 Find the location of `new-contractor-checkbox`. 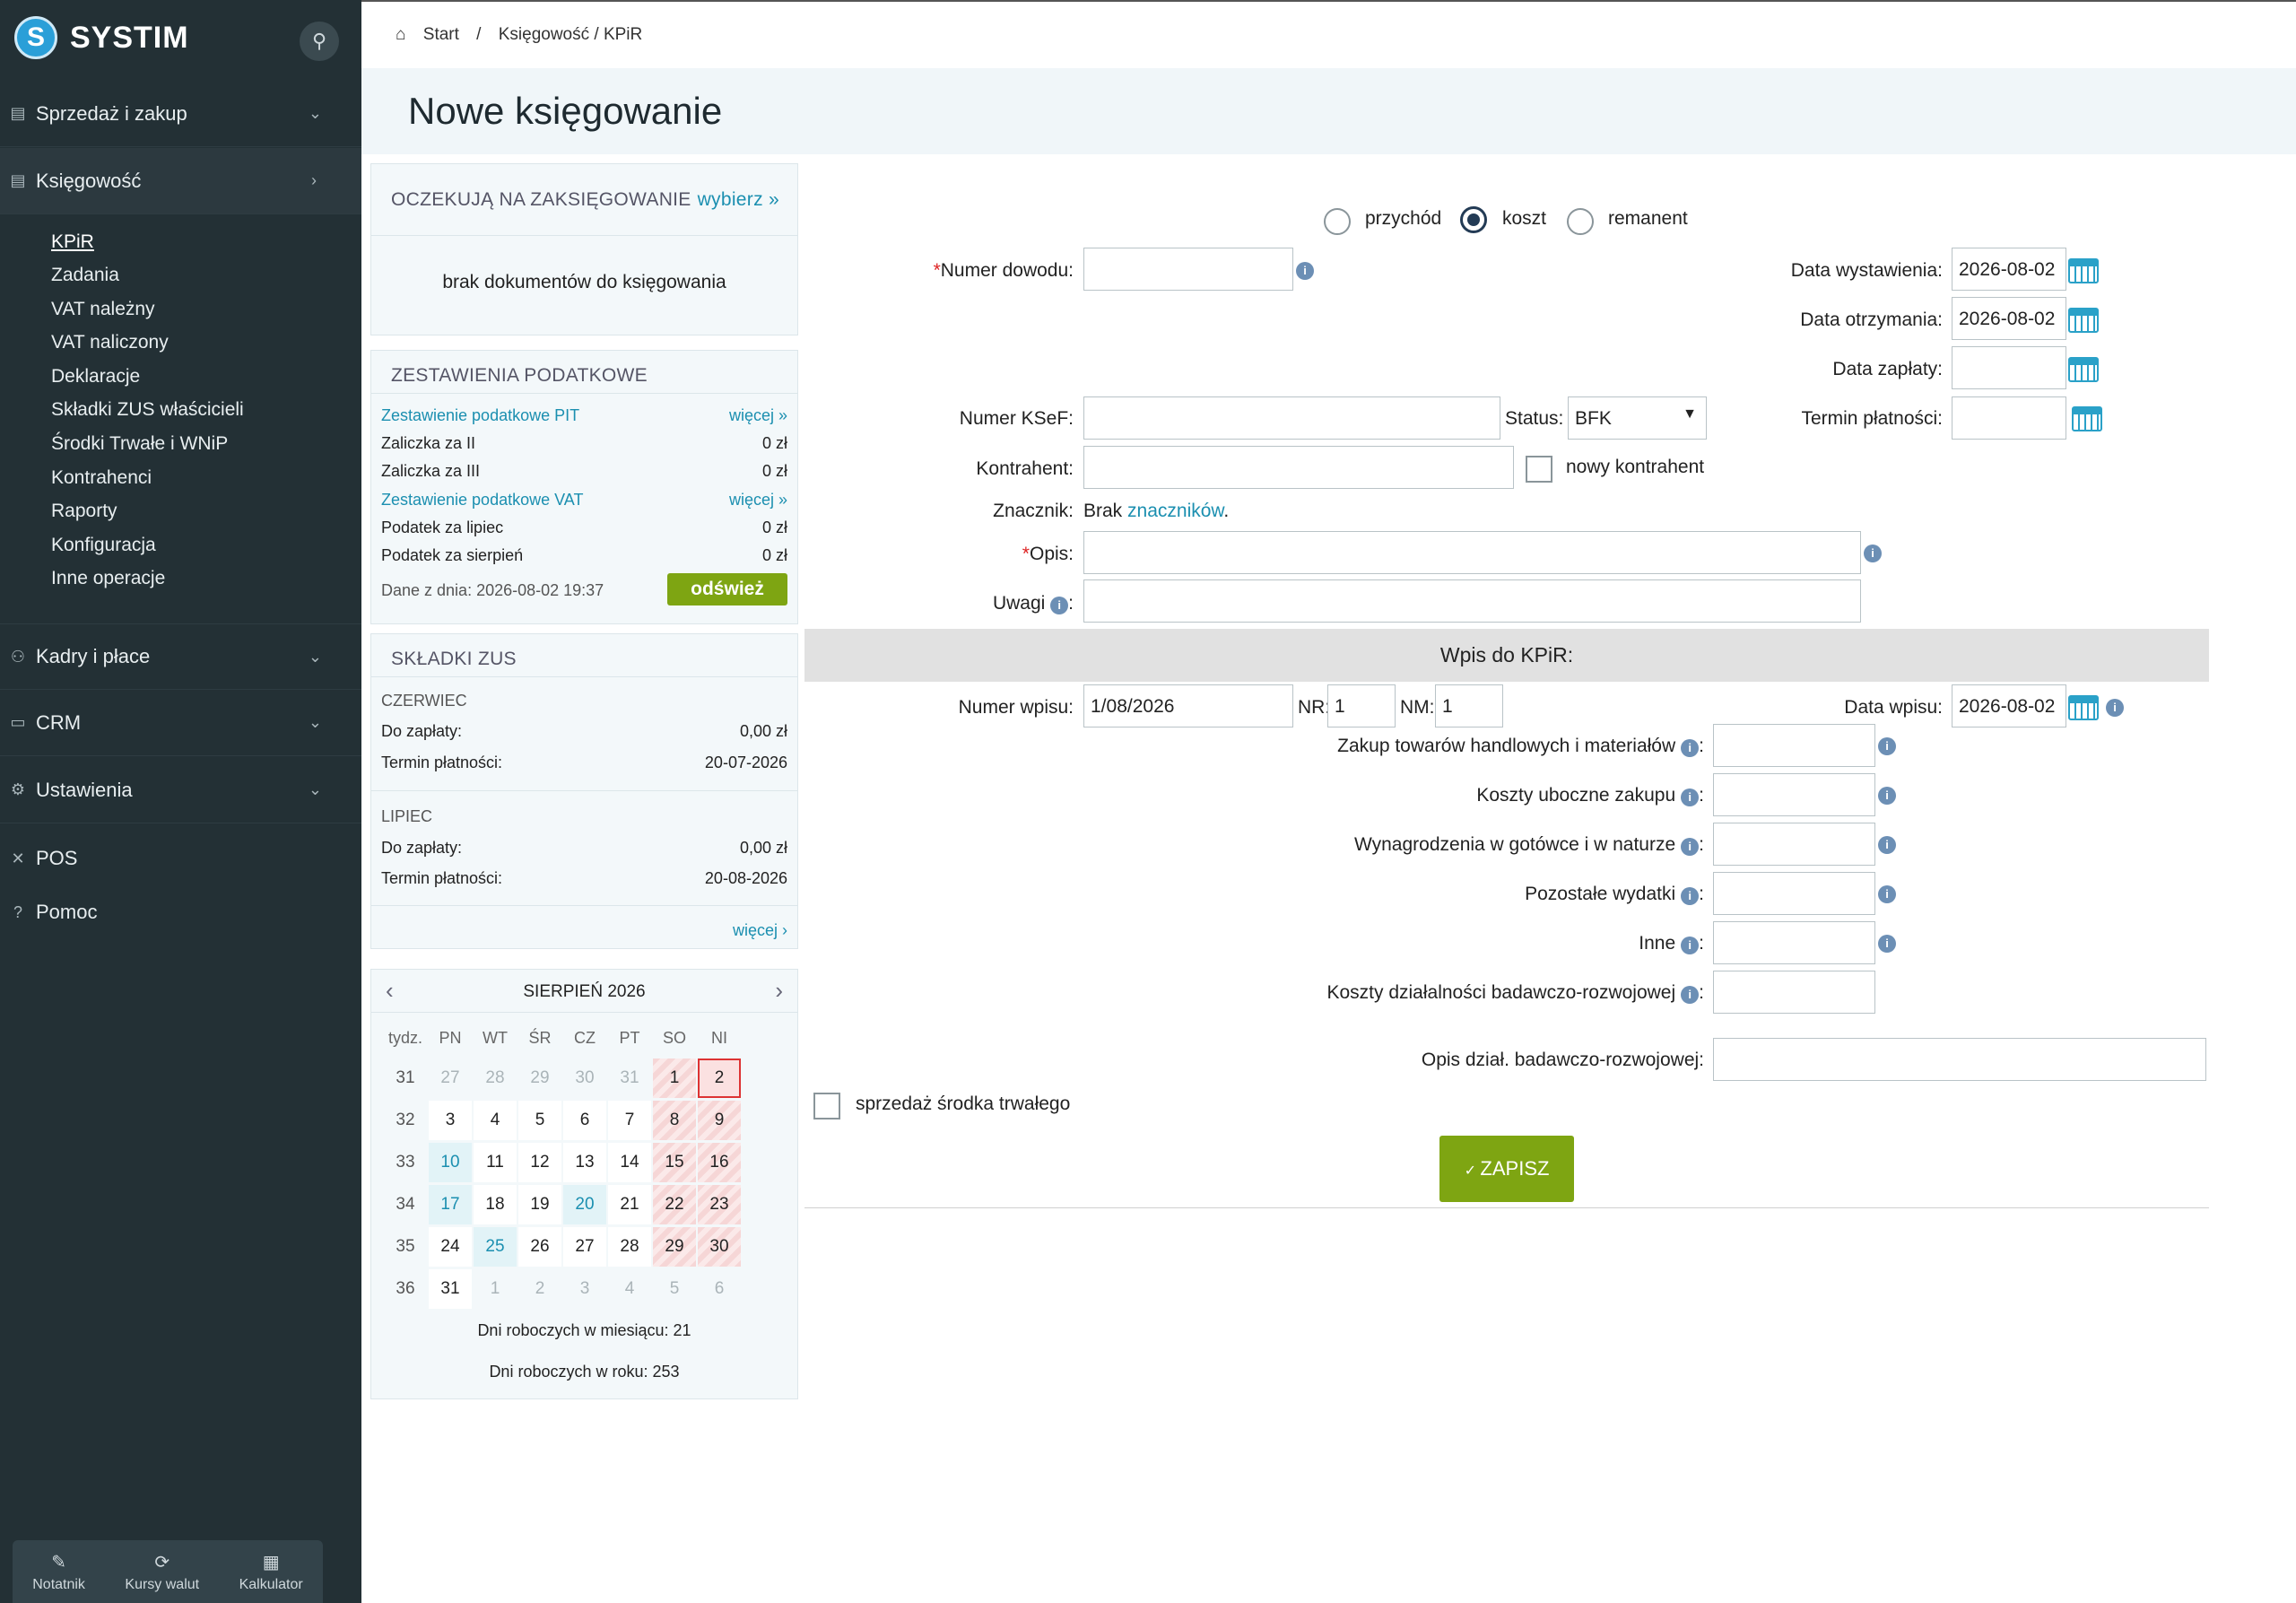

new-contractor-checkbox is located at coordinates (1539, 469).